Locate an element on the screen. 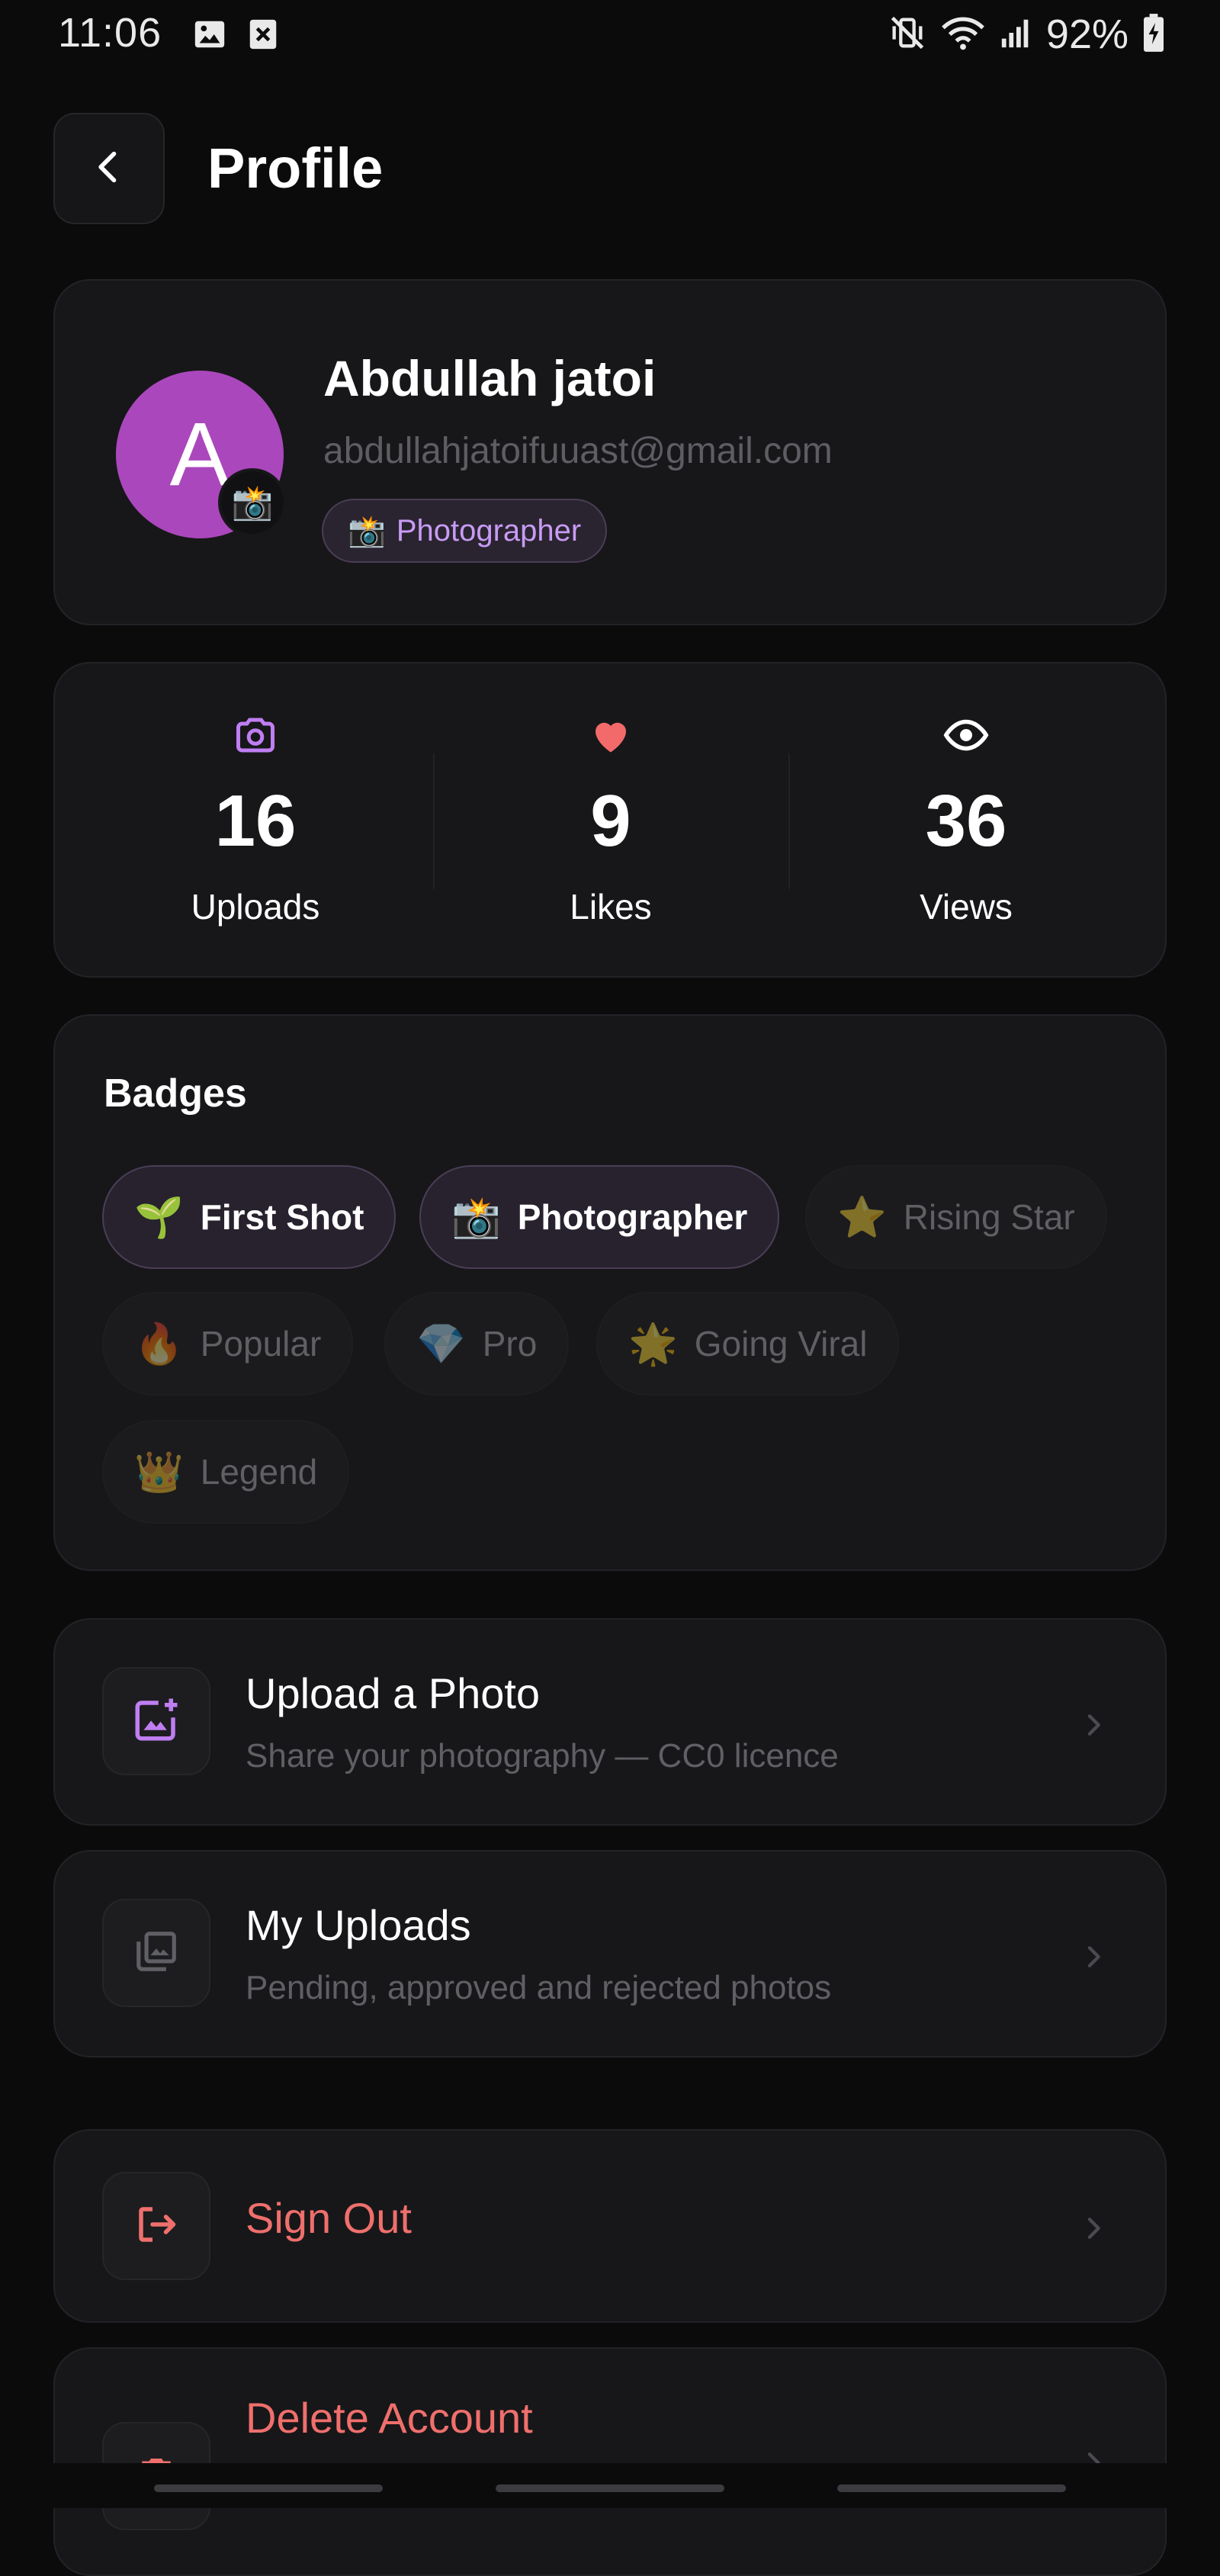  badge-label: Photographer is located at coordinates (632, 1217).